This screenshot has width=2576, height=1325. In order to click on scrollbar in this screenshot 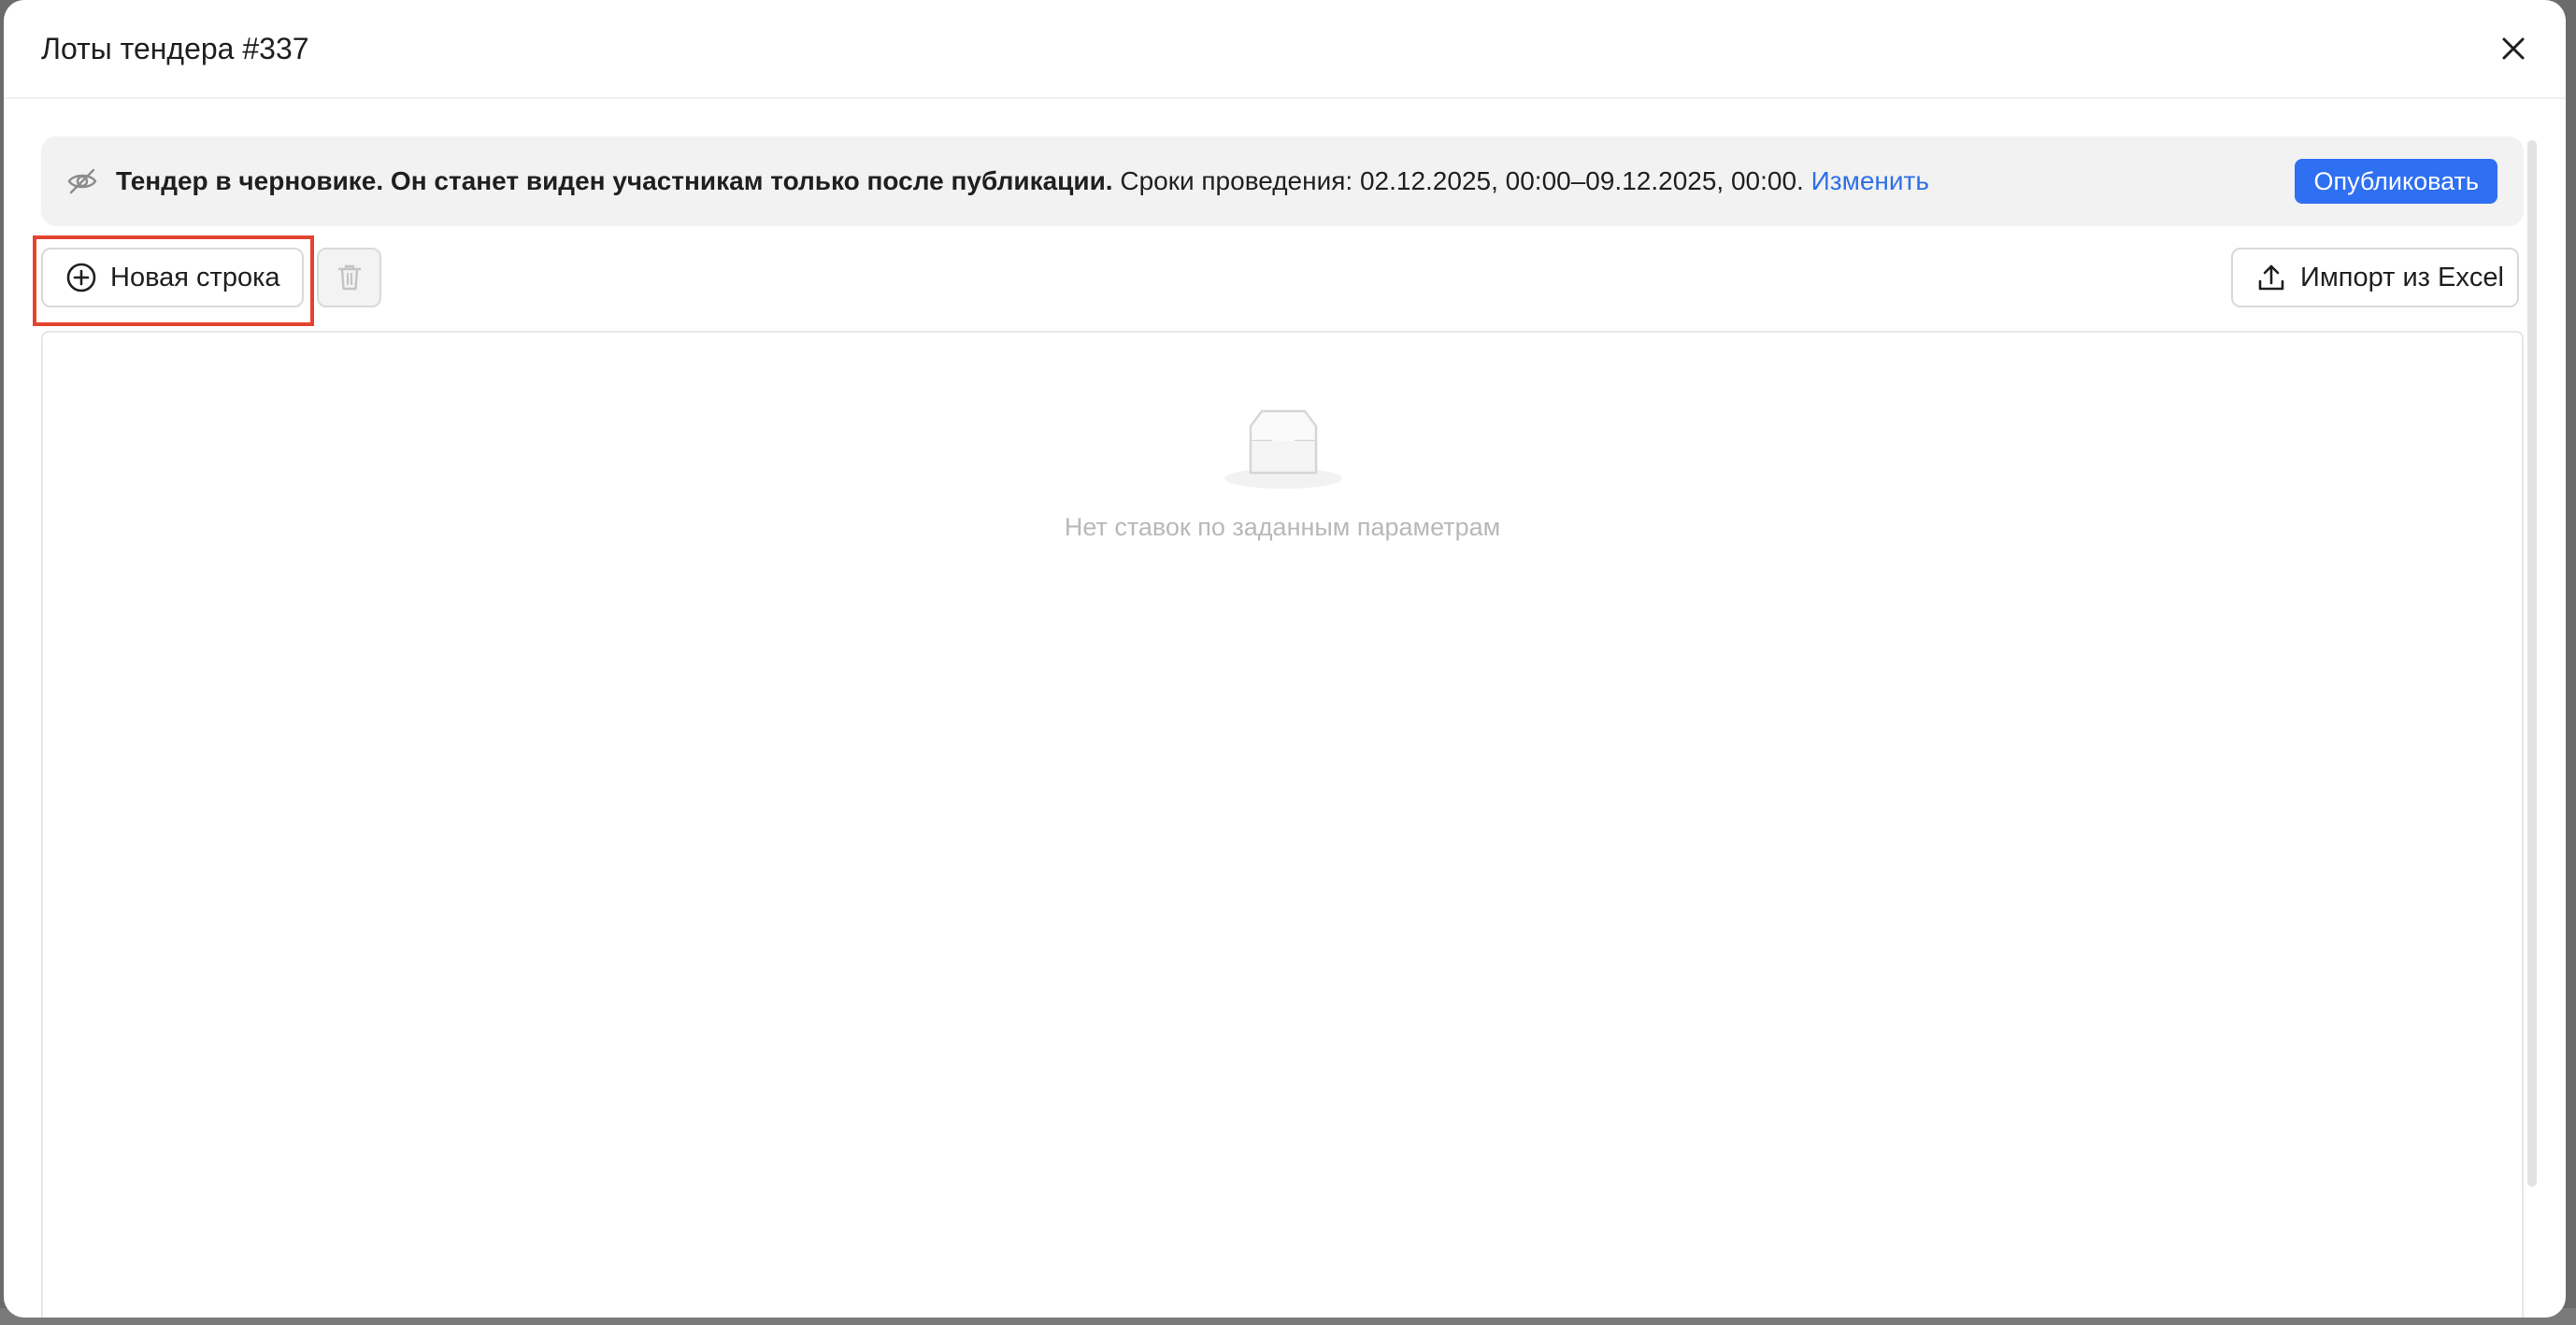, I will do `click(2532, 663)`.